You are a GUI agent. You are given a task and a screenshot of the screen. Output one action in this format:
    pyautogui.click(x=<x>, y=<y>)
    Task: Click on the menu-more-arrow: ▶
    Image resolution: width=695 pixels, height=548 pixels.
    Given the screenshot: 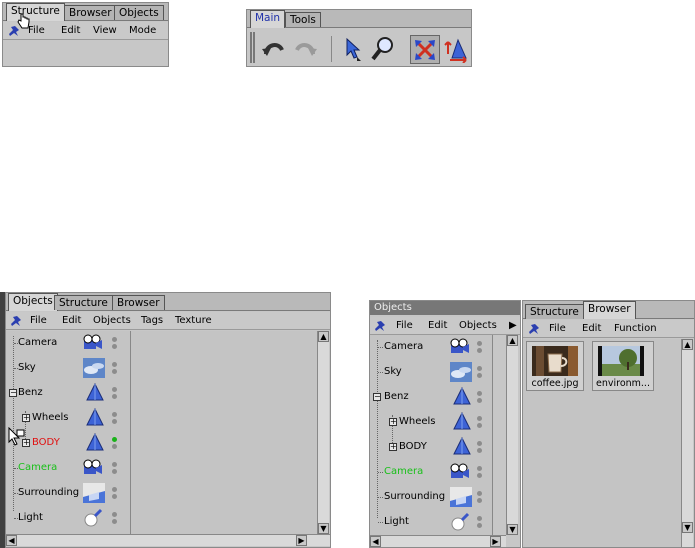 What is the action you would take?
    pyautogui.click(x=513, y=325)
    